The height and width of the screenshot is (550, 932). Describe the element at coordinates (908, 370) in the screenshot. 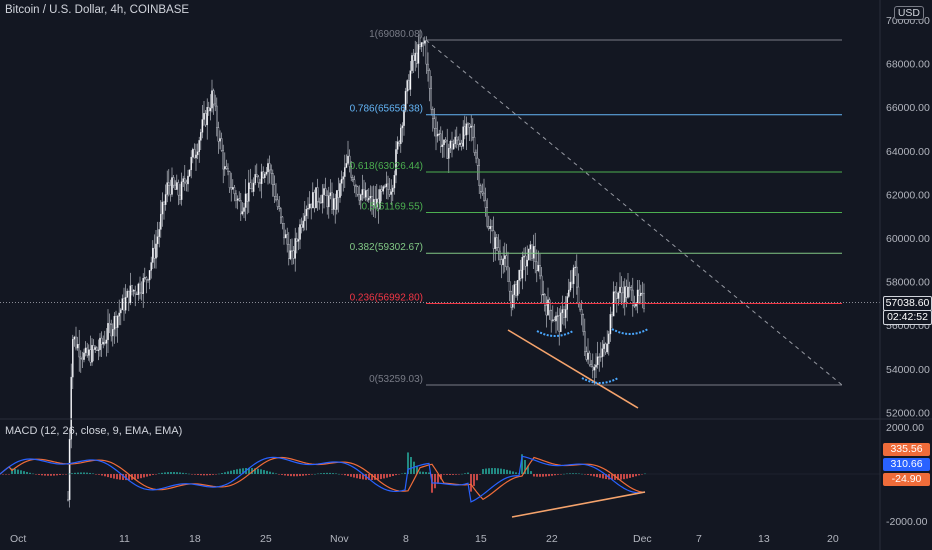

I see `price-tick-label: 54000.00` at that location.